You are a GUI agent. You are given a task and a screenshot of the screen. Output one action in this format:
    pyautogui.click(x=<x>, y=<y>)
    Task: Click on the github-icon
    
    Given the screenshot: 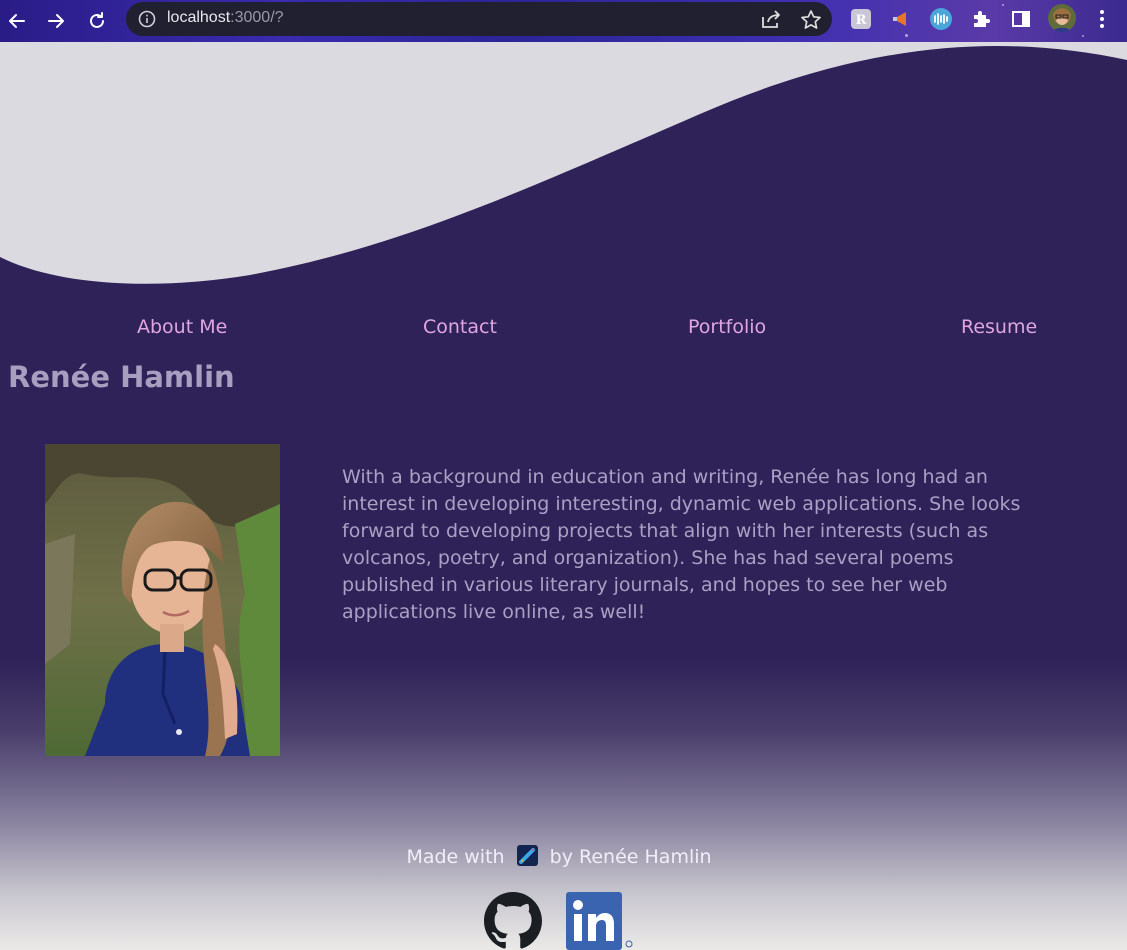 What is the action you would take?
    pyautogui.click(x=513, y=921)
    